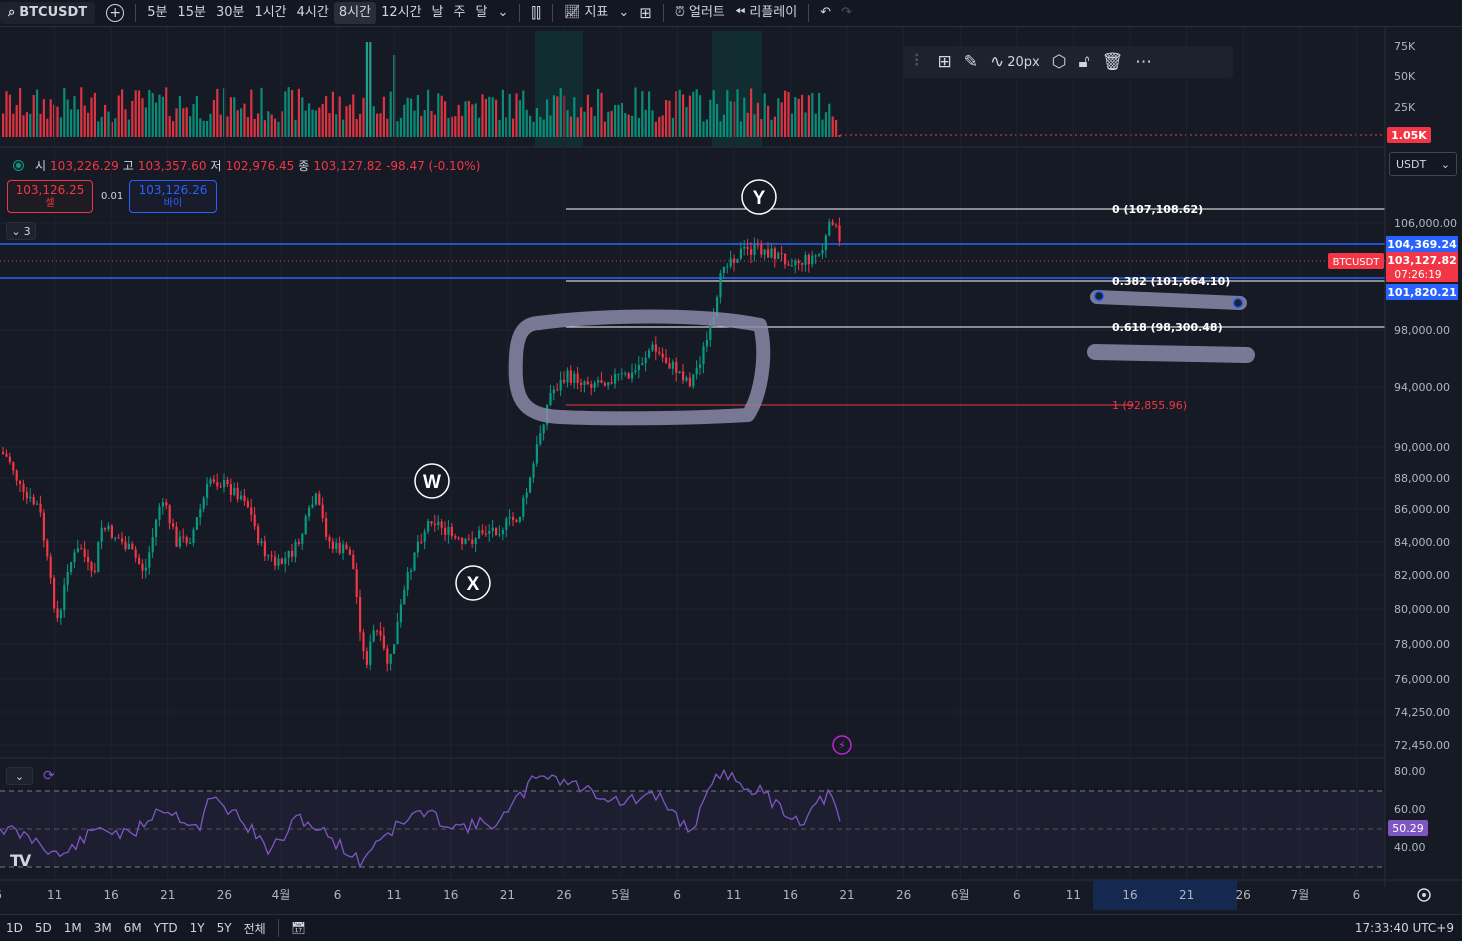  Describe the element at coordinates (43, 928) in the screenshot. I see `range-5d: 5D` at that location.